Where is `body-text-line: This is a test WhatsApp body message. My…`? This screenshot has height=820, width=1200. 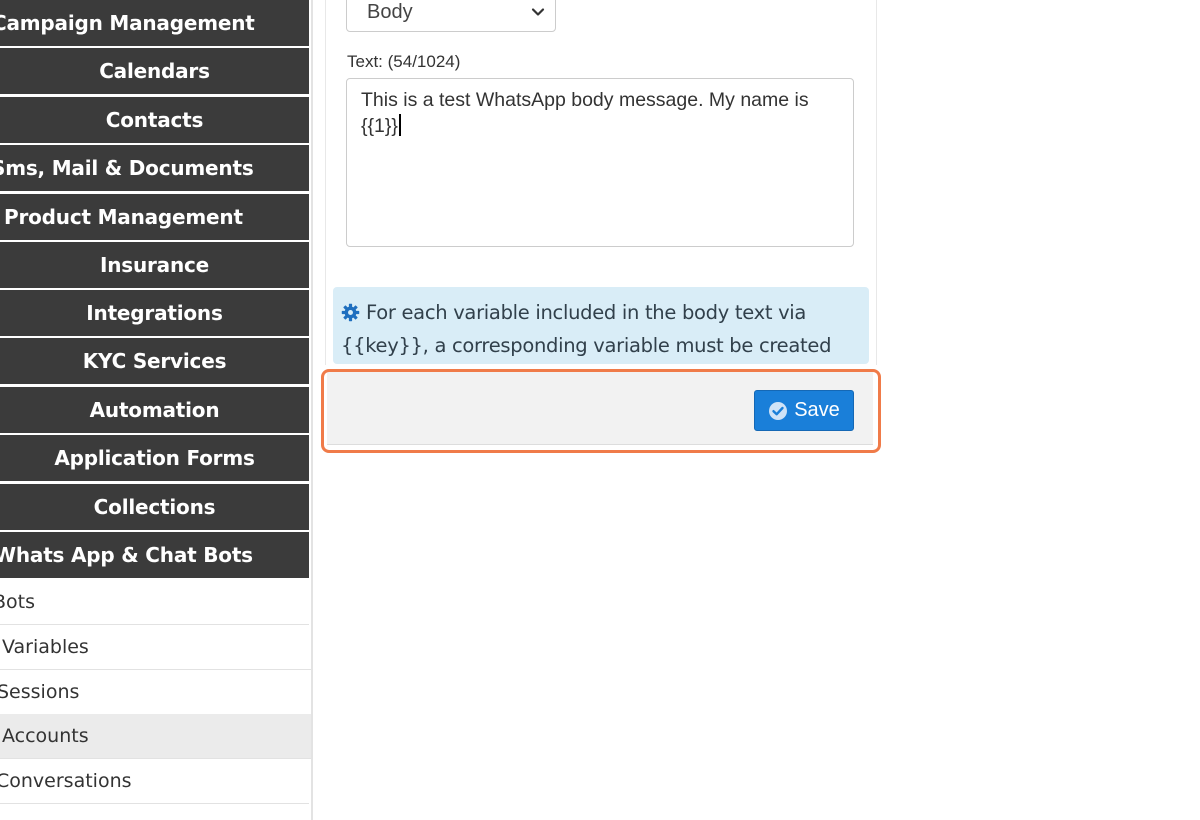
body-text-line: This is a test WhatsApp body message. My… is located at coordinates (585, 100).